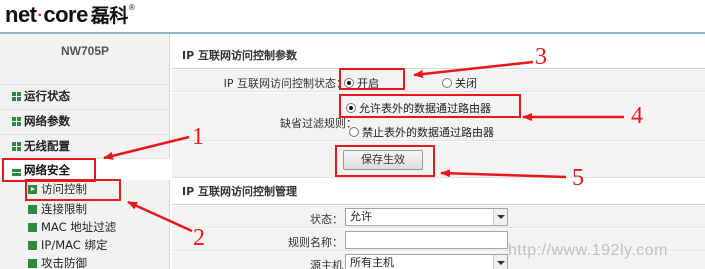 The height and width of the screenshot is (269, 705). What do you see at coordinates (21, 14) in the screenshot?
I see `brand-prefix: net` at bounding box center [21, 14].